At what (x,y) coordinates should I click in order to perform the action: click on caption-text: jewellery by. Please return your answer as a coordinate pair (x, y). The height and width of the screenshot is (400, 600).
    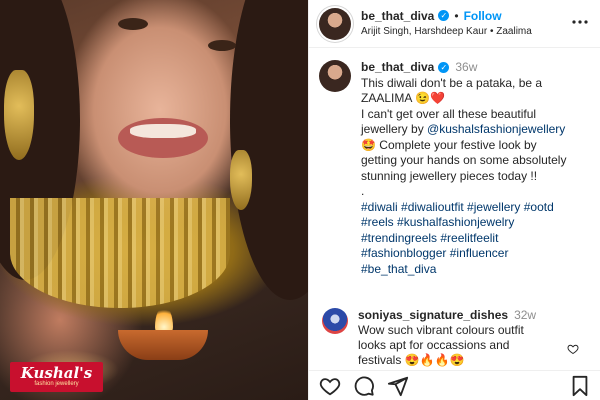
    Looking at the image, I should click on (394, 129).